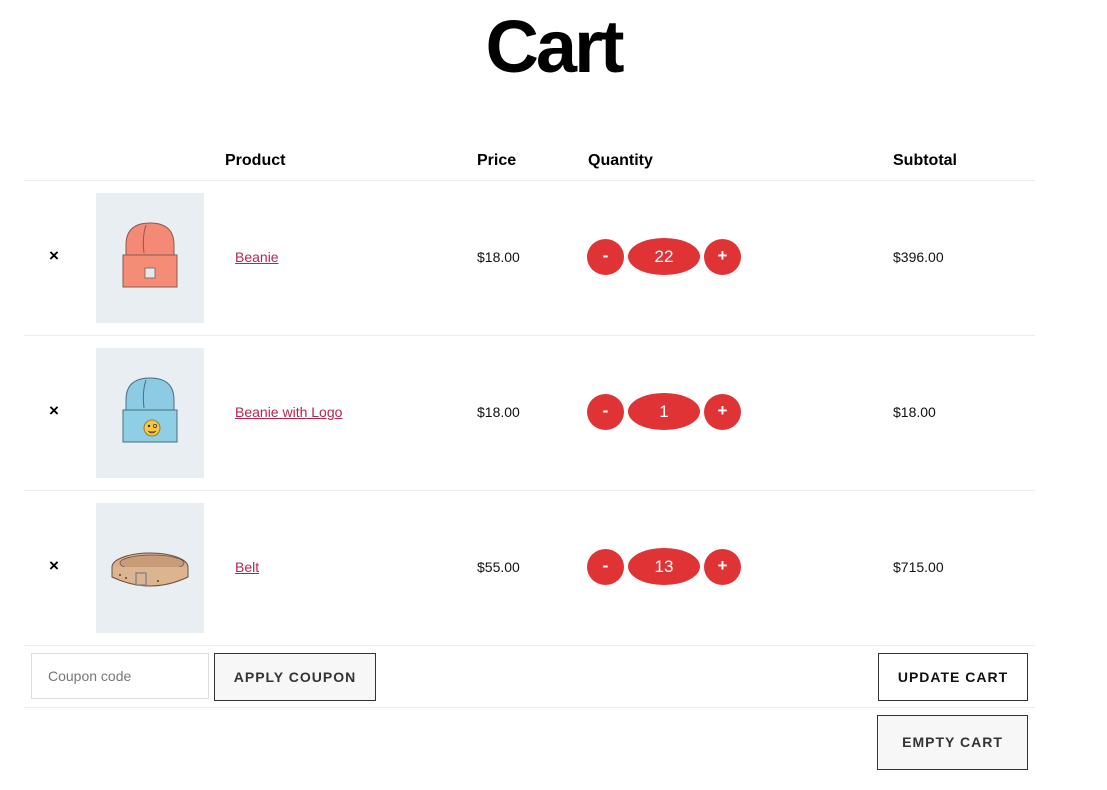  I want to click on blue-beanie-icon, so click(150, 410).